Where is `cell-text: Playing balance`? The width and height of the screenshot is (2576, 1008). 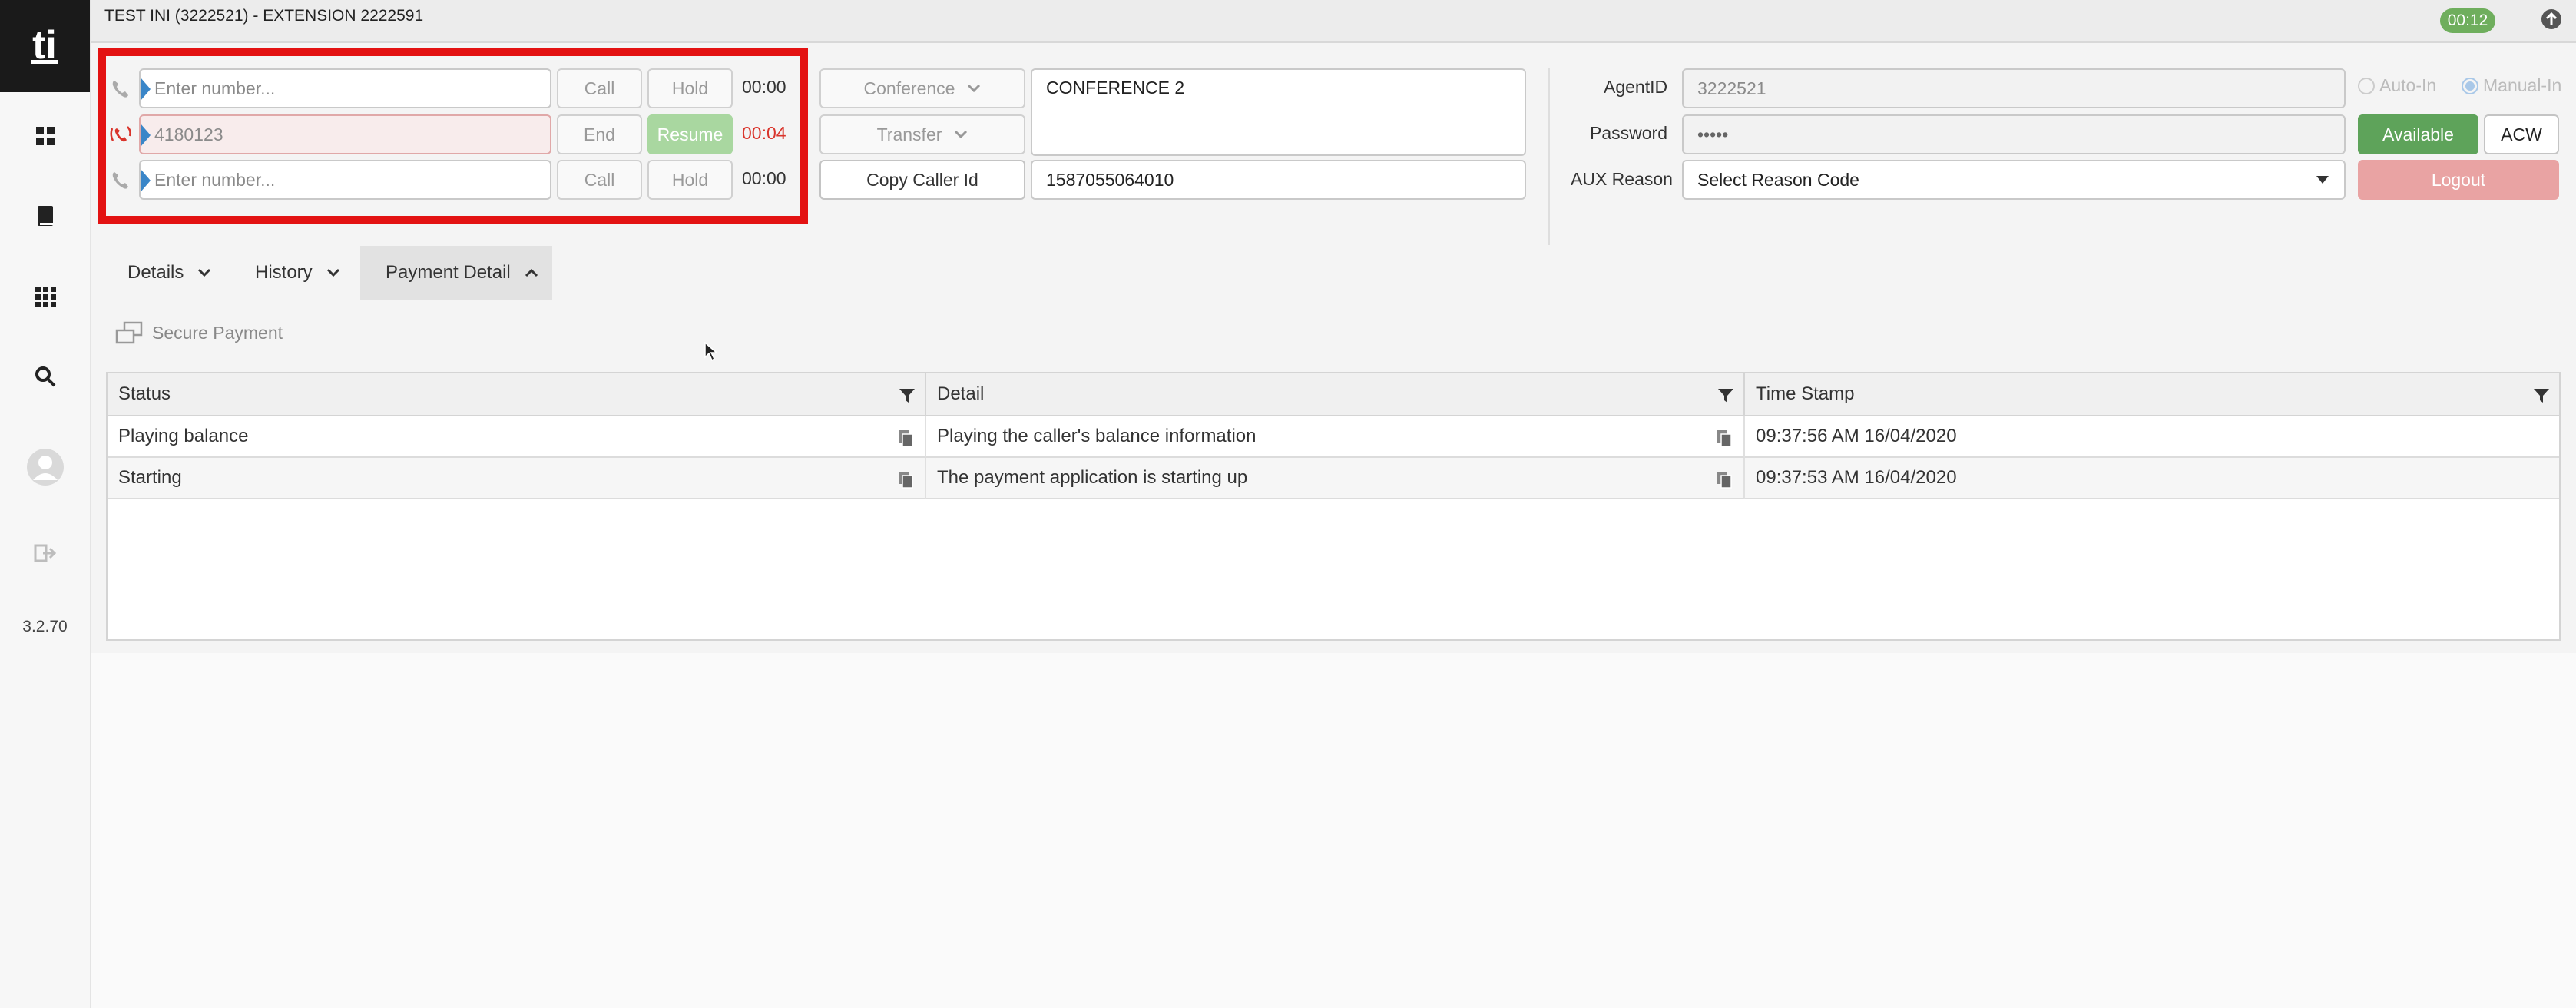
cell-text: Playing balance is located at coordinates (183, 436).